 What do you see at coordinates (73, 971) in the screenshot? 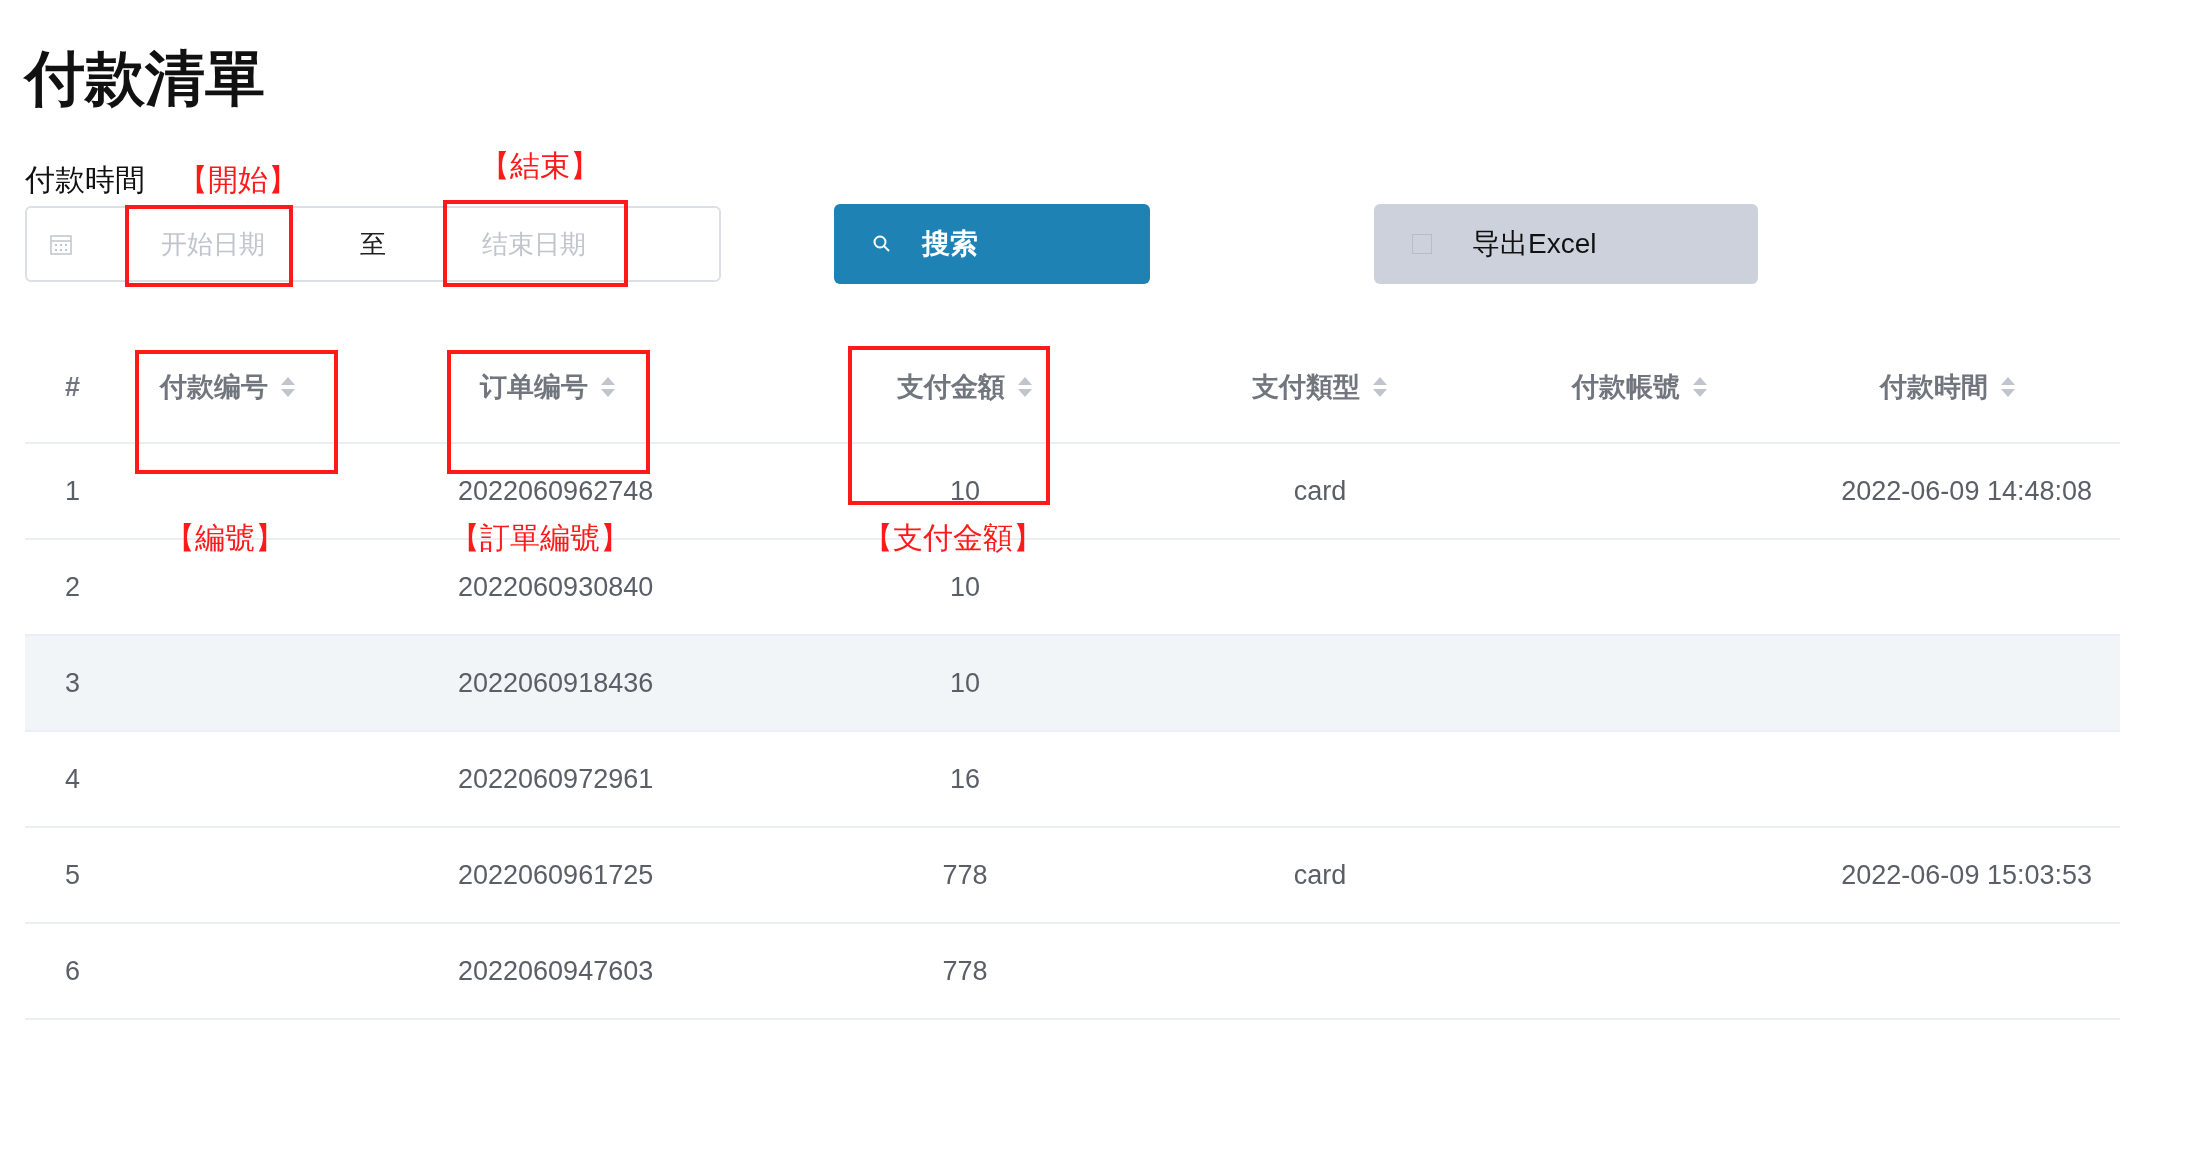
I see `table-cell: 6` at bounding box center [73, 971].